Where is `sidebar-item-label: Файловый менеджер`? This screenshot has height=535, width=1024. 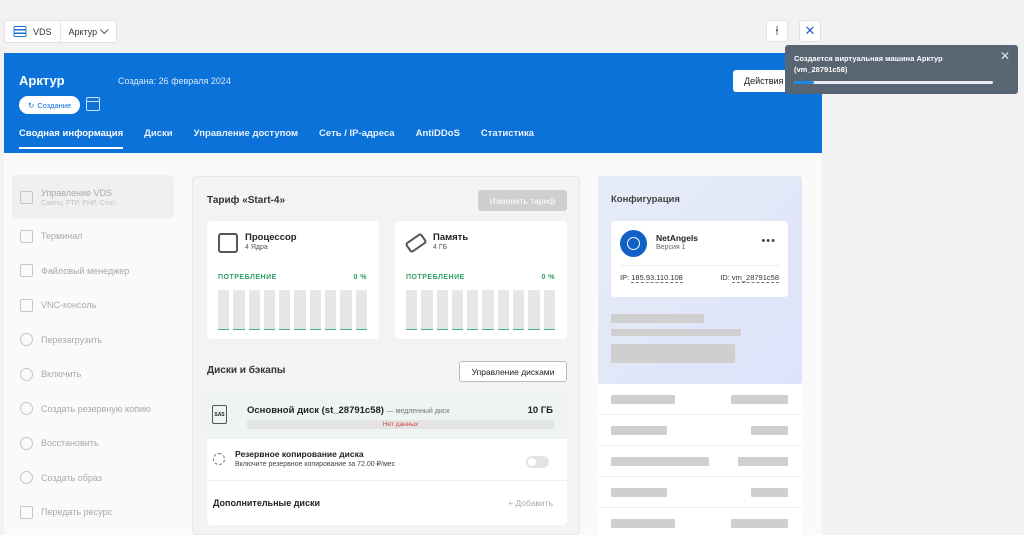 sidebar-item-label: Файловый менеджер is located at coordinates (85, 270).